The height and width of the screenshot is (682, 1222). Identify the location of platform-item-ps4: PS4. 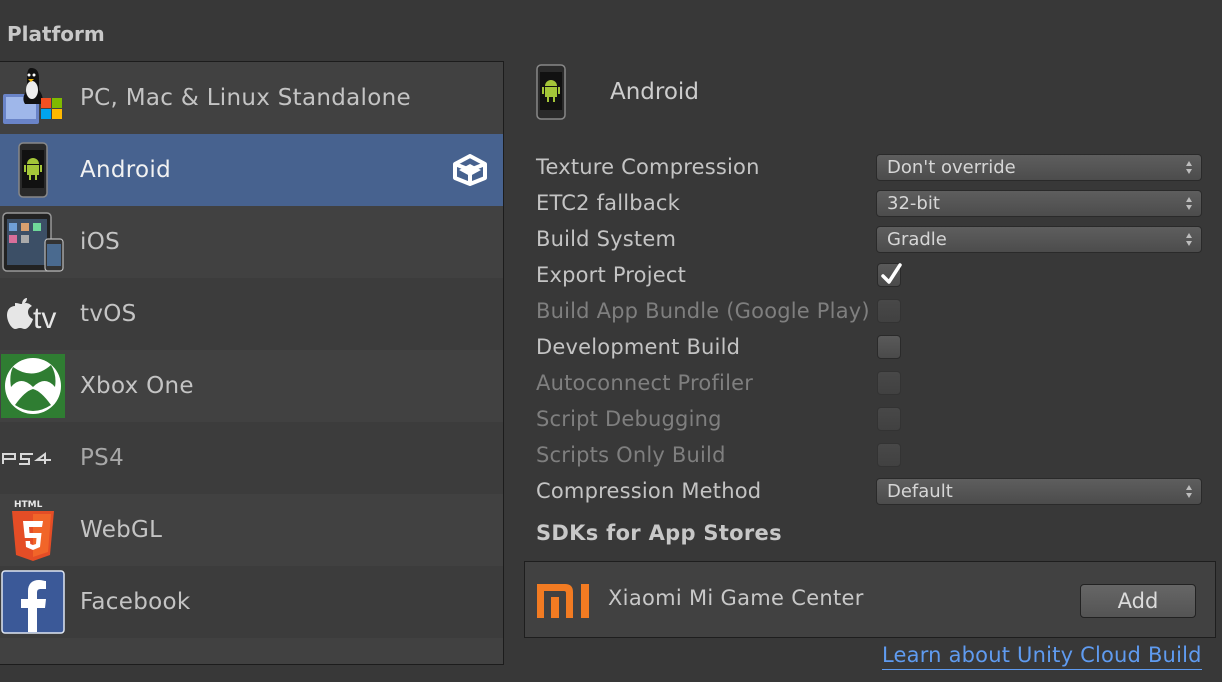
(251, 458).